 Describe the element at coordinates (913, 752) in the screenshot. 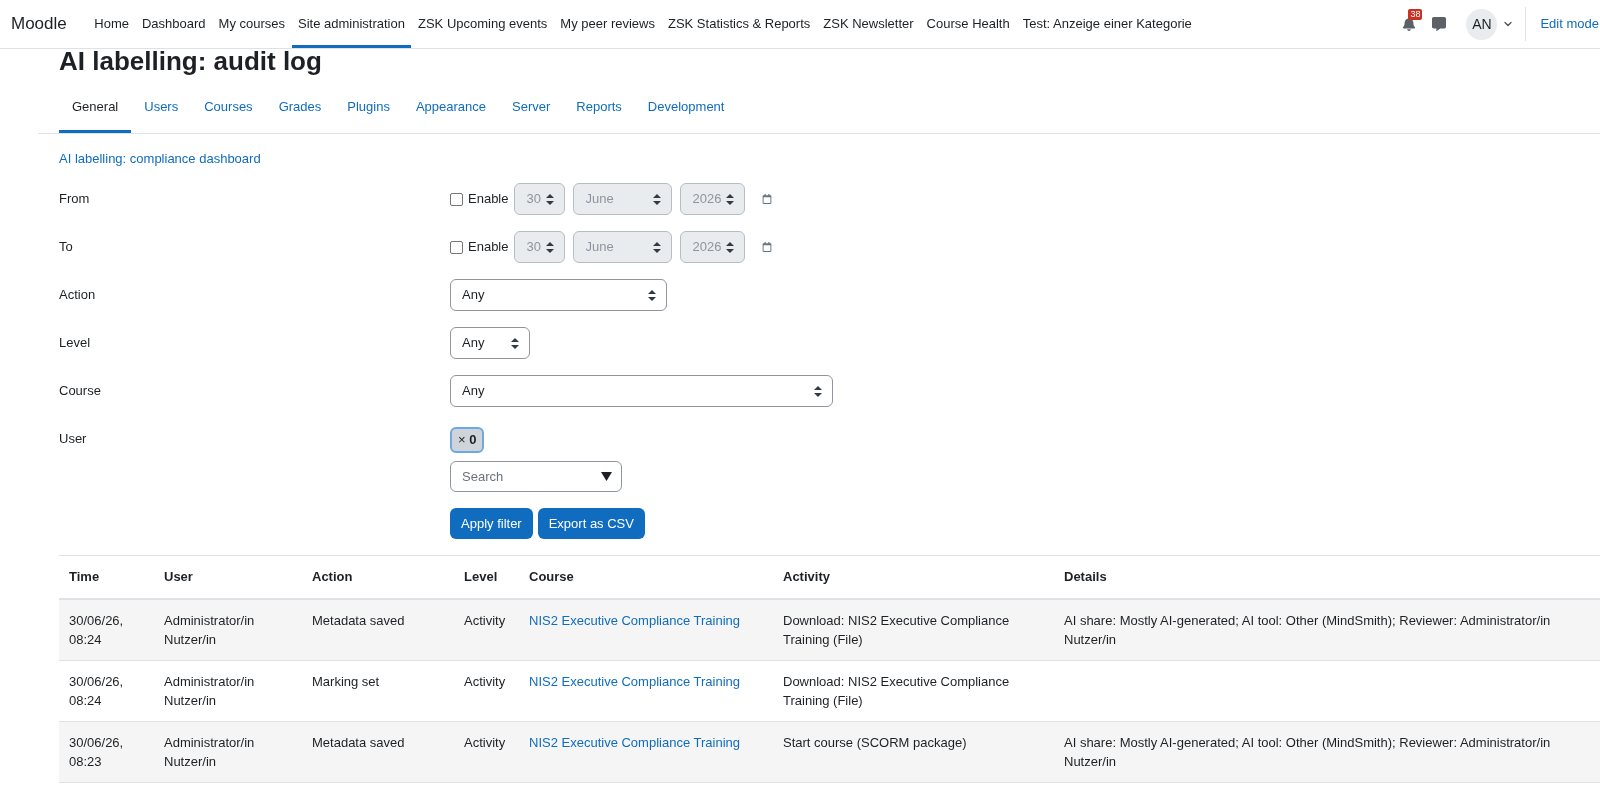

I see `table-cell: Start course (SCORM package)` at that location.